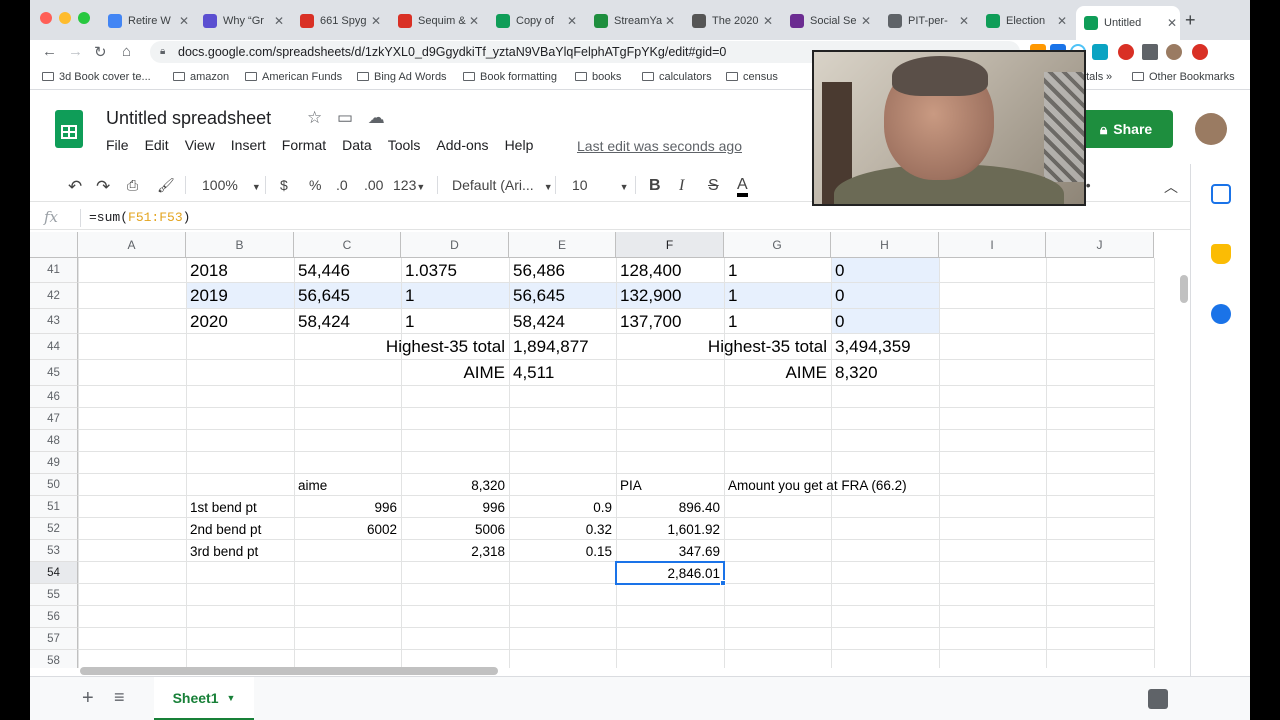 The width and height of the screenshot is (1280, 720). What do you see at coordinates (347, 529) in the screenshot?
I see `cell-c52: 6002` at bounding box center [347, 529].